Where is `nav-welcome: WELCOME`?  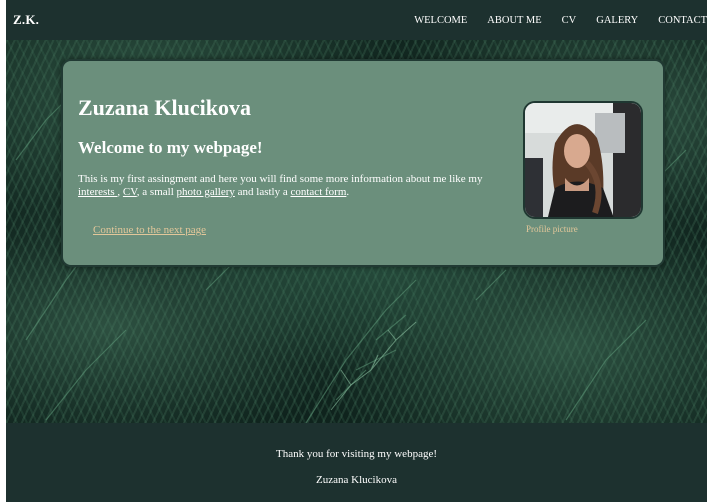 nav-welcome: WELCOME is located at coordinates (440, 20).